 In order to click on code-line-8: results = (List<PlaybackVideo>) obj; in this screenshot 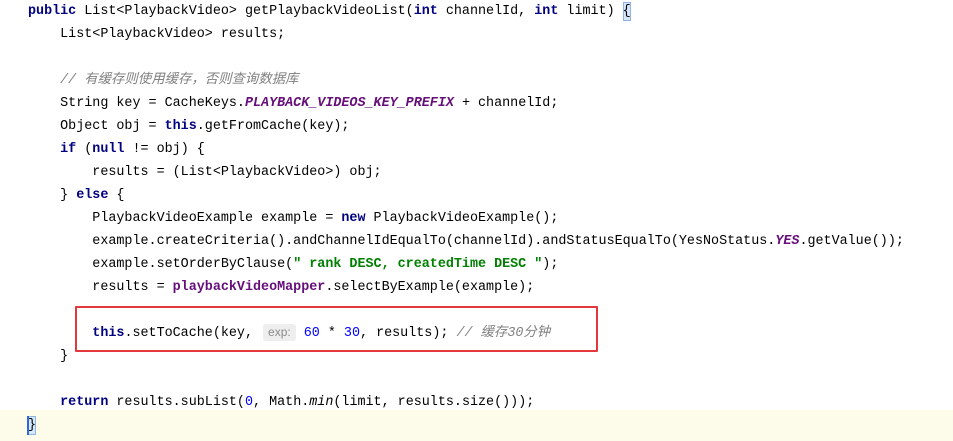, I will do `click(488, 172)`.